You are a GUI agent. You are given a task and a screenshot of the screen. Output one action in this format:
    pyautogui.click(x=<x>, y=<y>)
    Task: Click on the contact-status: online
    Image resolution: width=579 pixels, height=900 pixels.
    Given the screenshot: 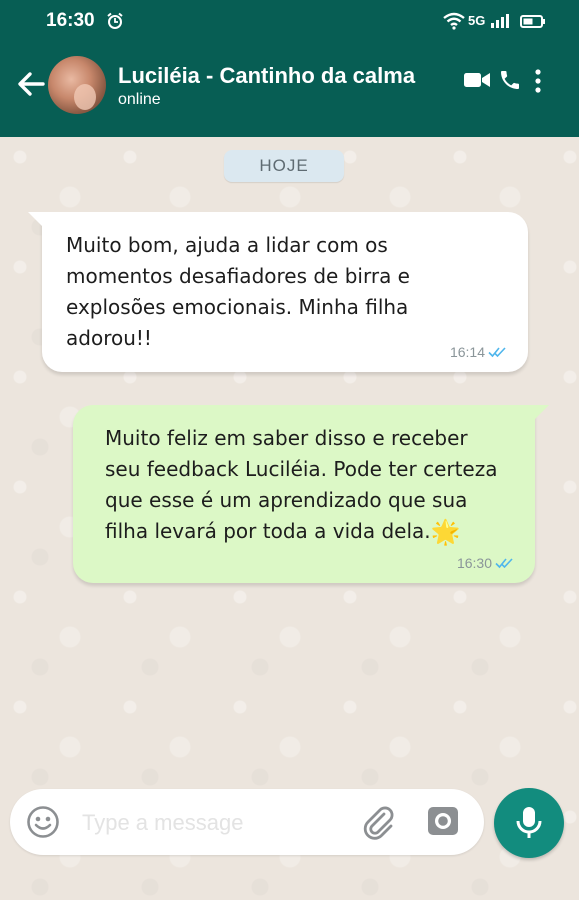 What is the action you would take?
    pyautogui.click(x=139, y=99)
    